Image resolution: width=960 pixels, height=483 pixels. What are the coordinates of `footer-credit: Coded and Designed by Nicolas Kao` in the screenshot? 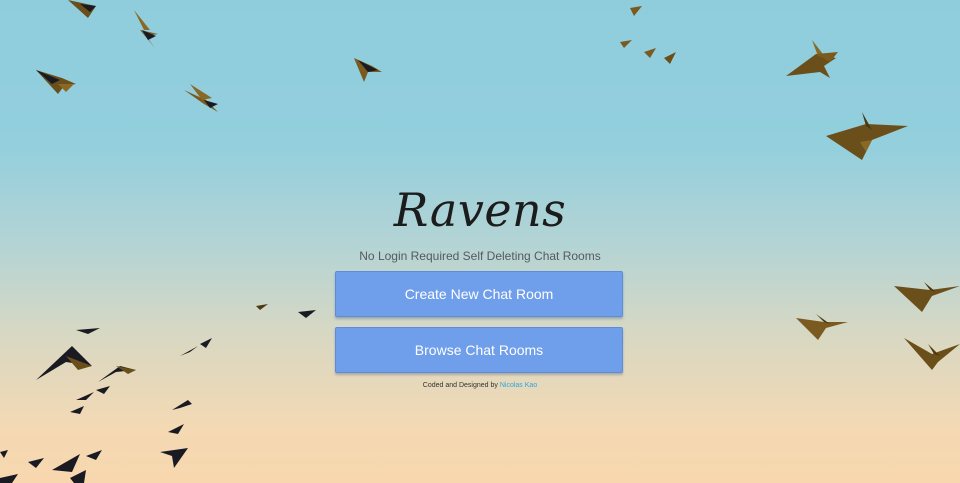 It's located at (480, 385).